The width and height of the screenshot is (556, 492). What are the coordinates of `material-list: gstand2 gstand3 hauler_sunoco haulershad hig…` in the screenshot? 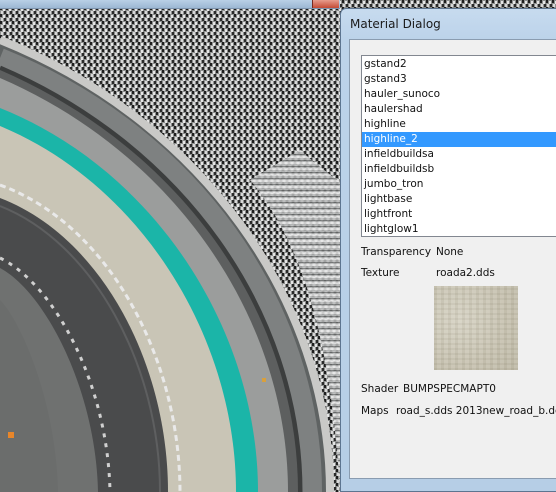 It's located at (458, 146).